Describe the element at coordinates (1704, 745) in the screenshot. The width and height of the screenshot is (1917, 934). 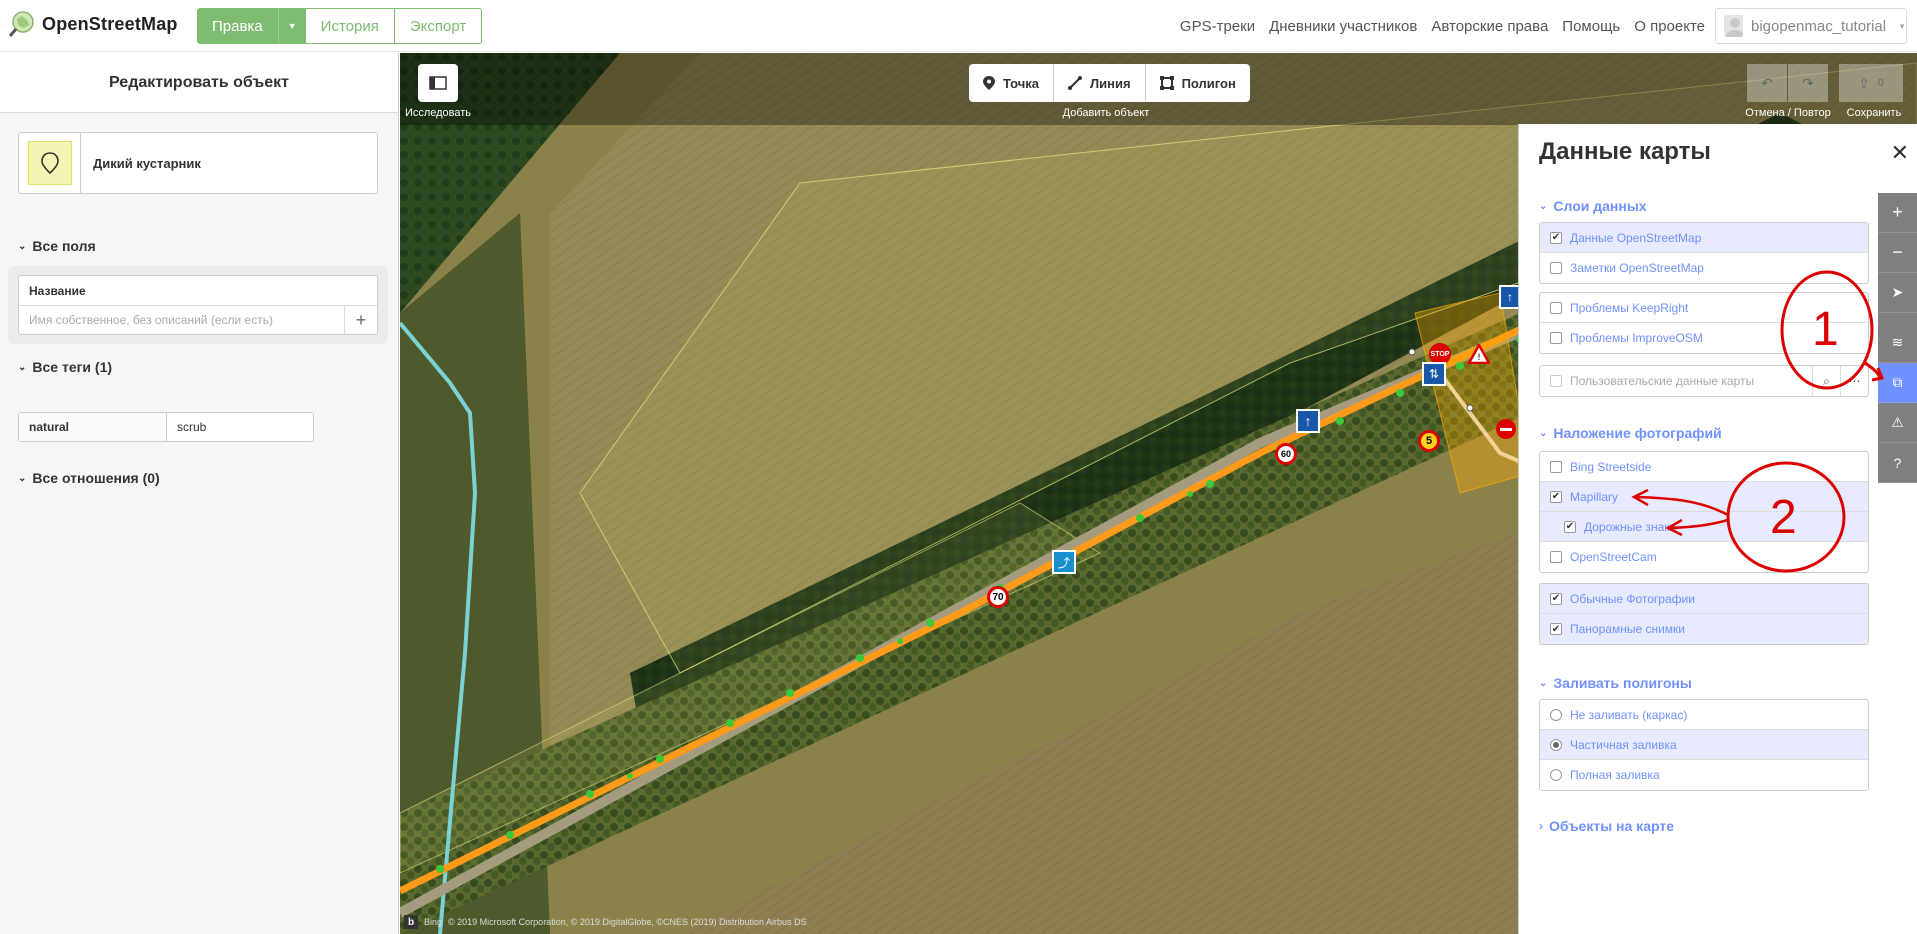
I see `fill-partial: Частичная заливка` at that location.